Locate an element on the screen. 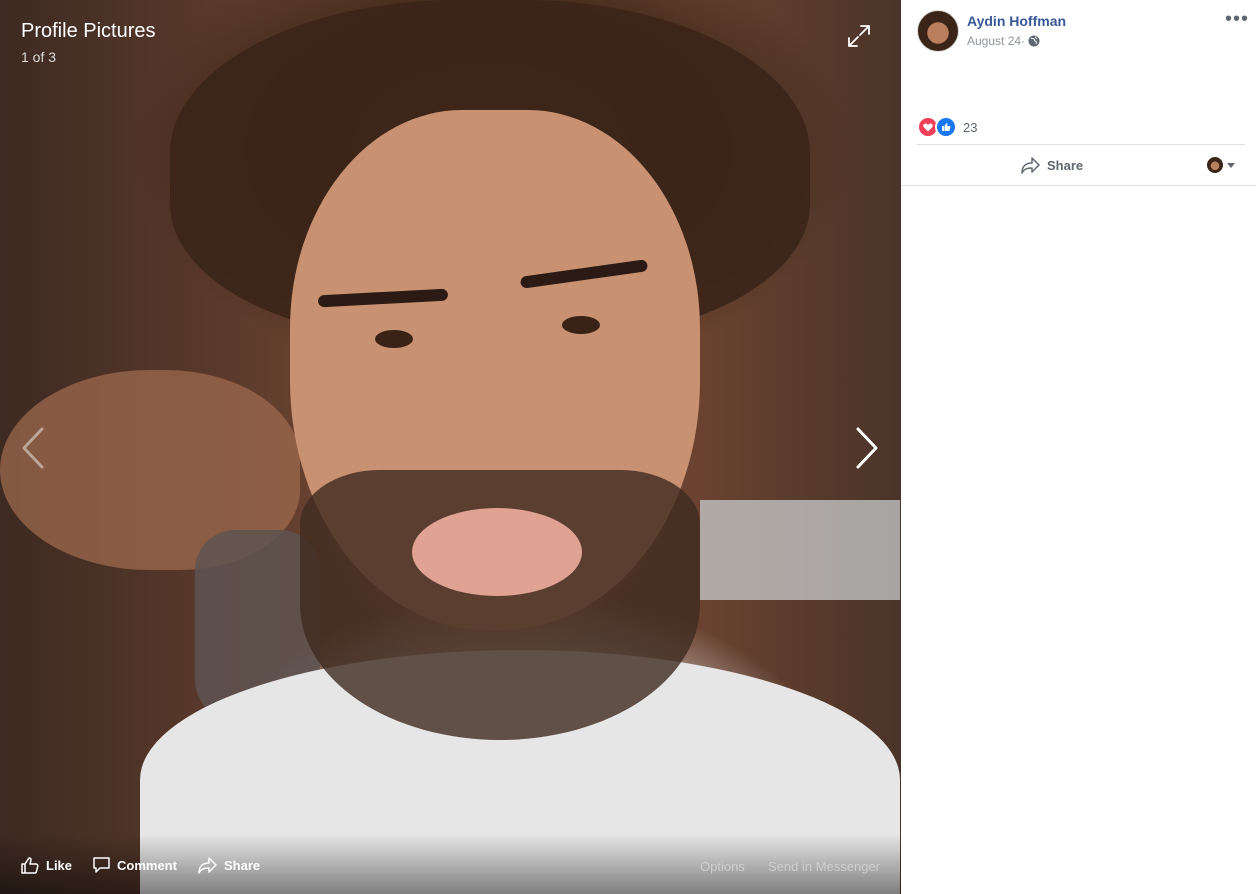  left-eye is located at coordinates (394, 339).